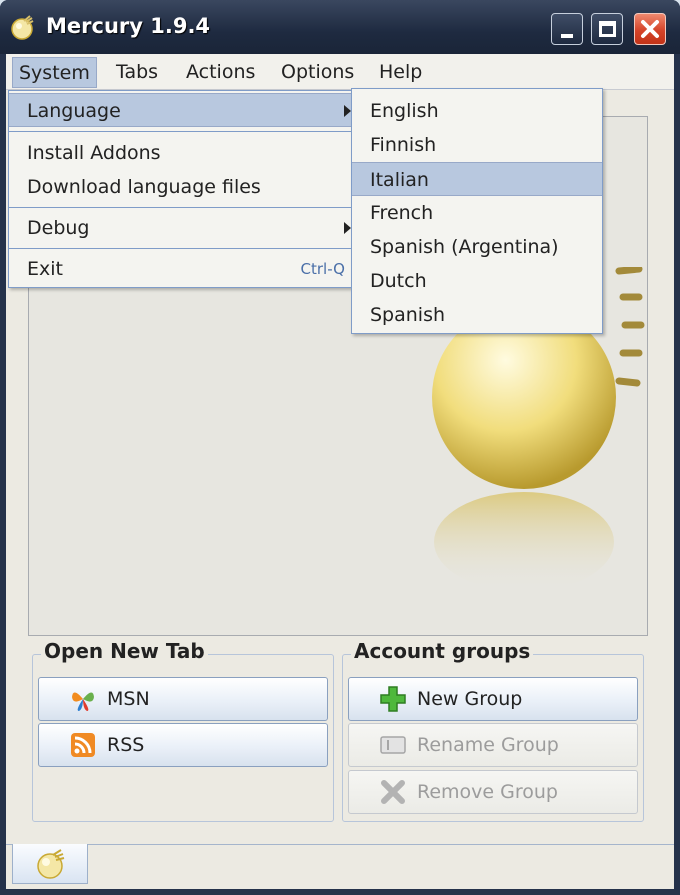 This screenshot has width=680, height=895. What do you see at coordinates (317, 72) in the screenshot?
I see `menu-options: Options` at bounding box center [317, 72].